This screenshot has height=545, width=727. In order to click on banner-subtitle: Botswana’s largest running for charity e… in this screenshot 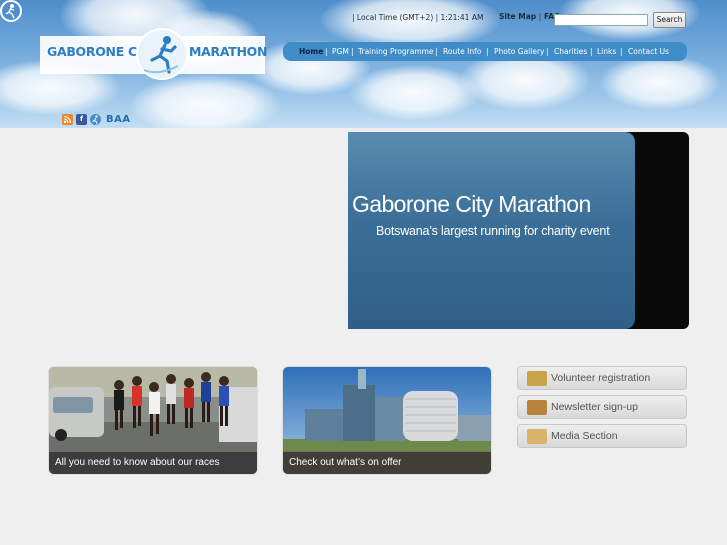, I will do `click(493, 231)`.